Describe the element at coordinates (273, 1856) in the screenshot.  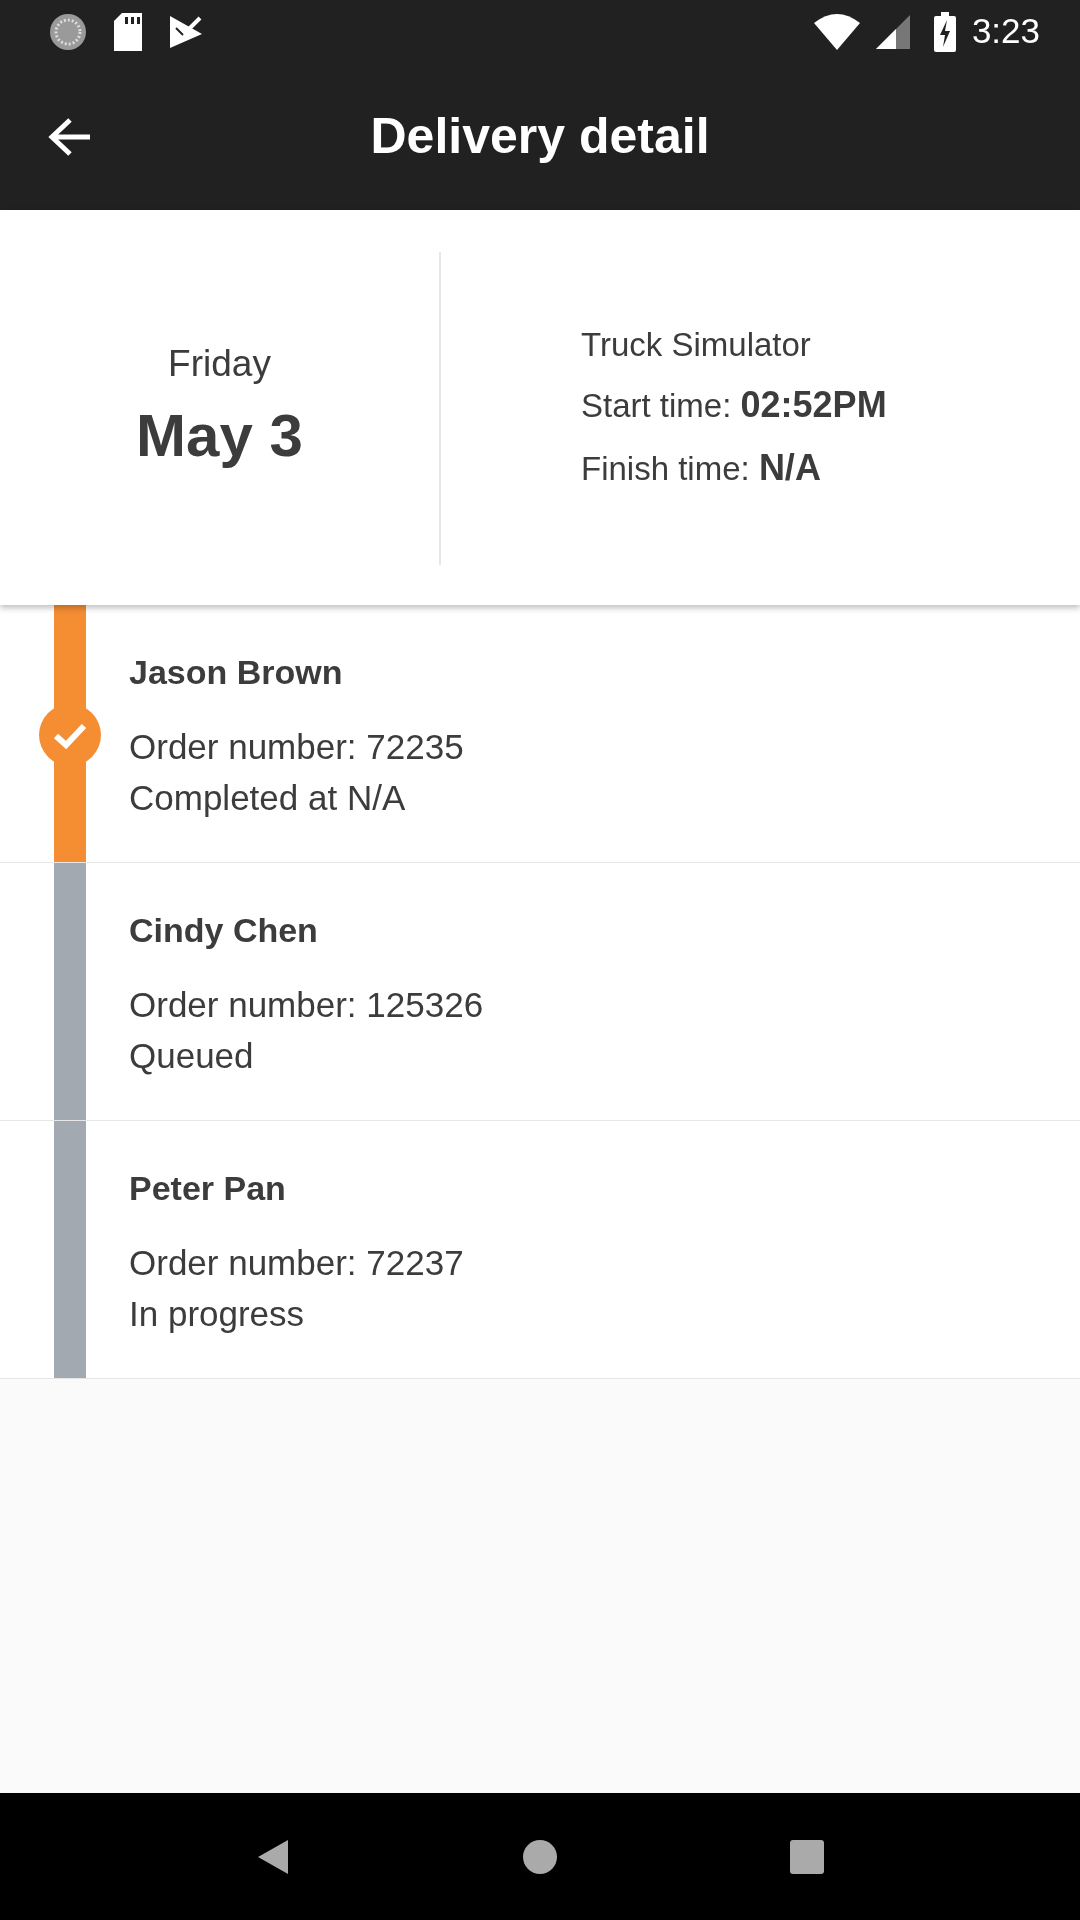
I see `back-nav-icon` at that location.